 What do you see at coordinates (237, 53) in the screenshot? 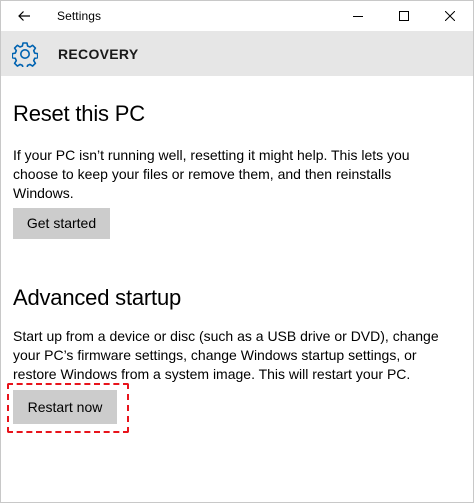
I see `page-header: RECOVERY` at bounding box center [237, 53].